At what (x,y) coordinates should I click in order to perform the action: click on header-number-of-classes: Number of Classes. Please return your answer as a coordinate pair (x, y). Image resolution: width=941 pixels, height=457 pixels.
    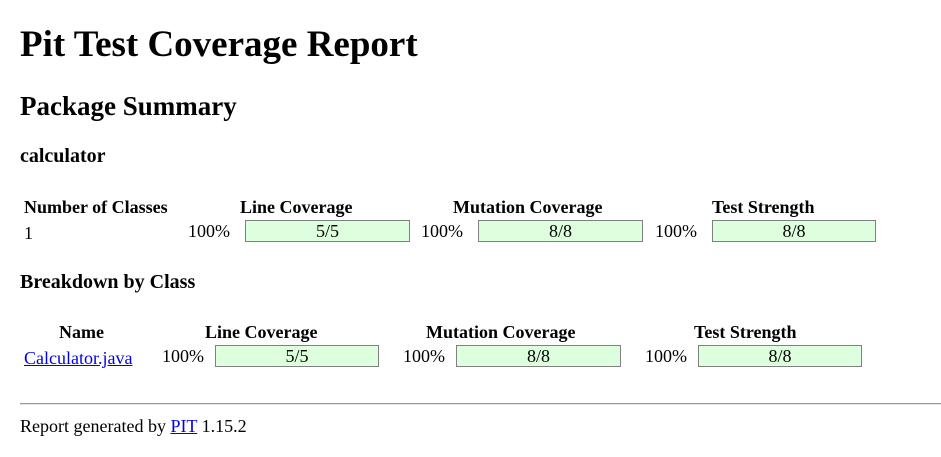
    Looking at the image, I should click on (96, 207).